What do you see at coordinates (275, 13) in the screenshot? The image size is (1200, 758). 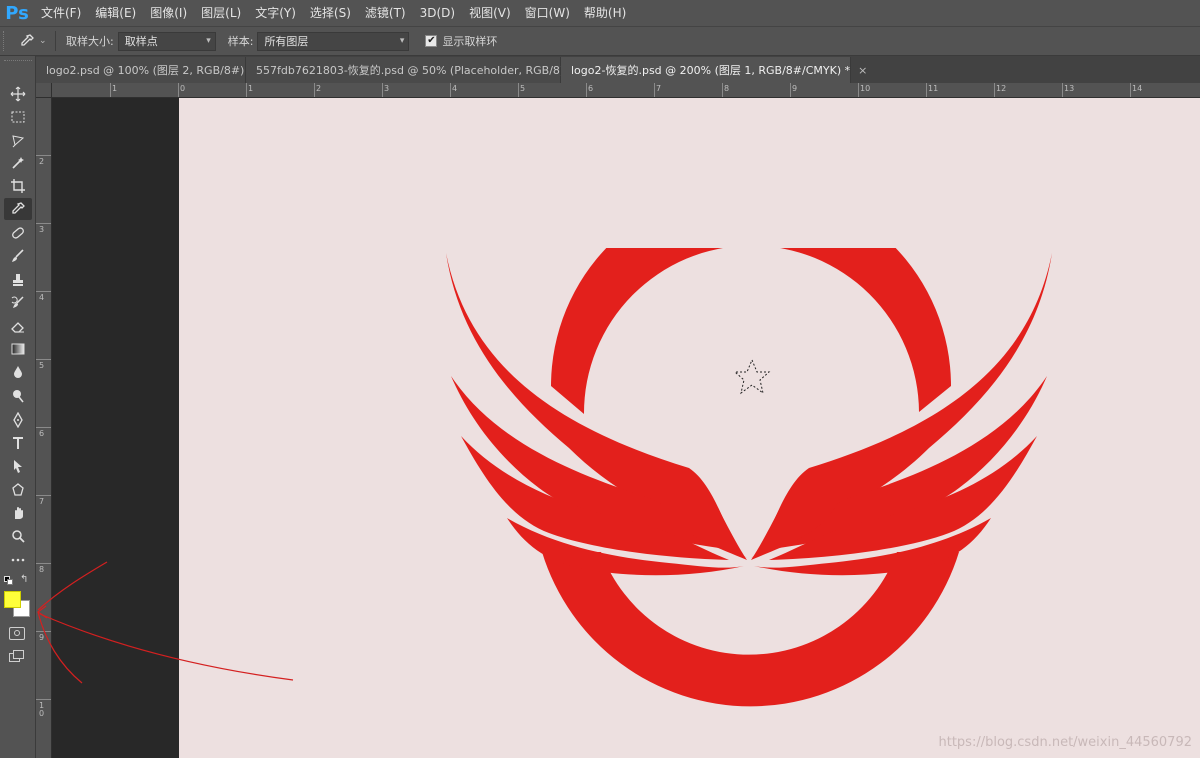 I see `menu-type: 文字(Y)` at bounding box center [275, 13].